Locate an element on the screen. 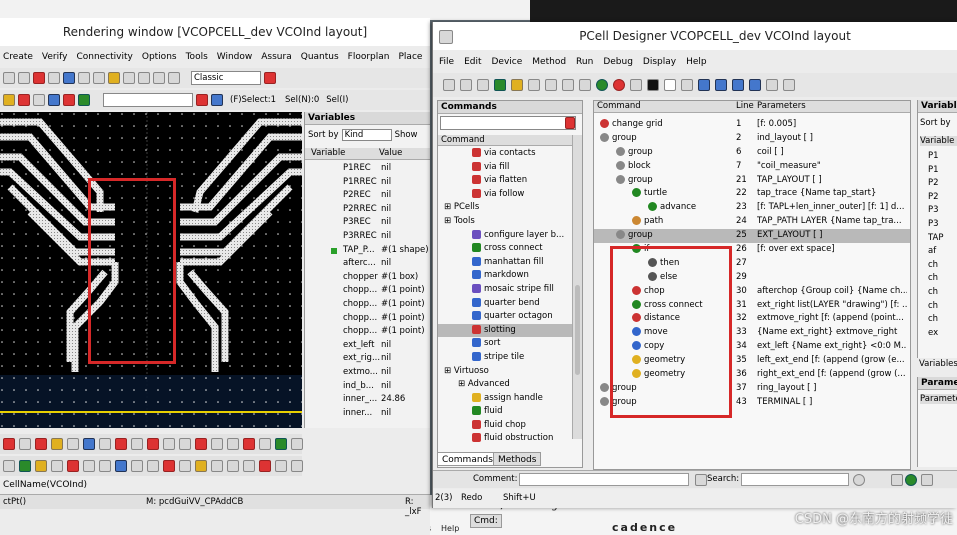 The image size is (957, 535). command-item: via follow is located at coordinates (505, 195).